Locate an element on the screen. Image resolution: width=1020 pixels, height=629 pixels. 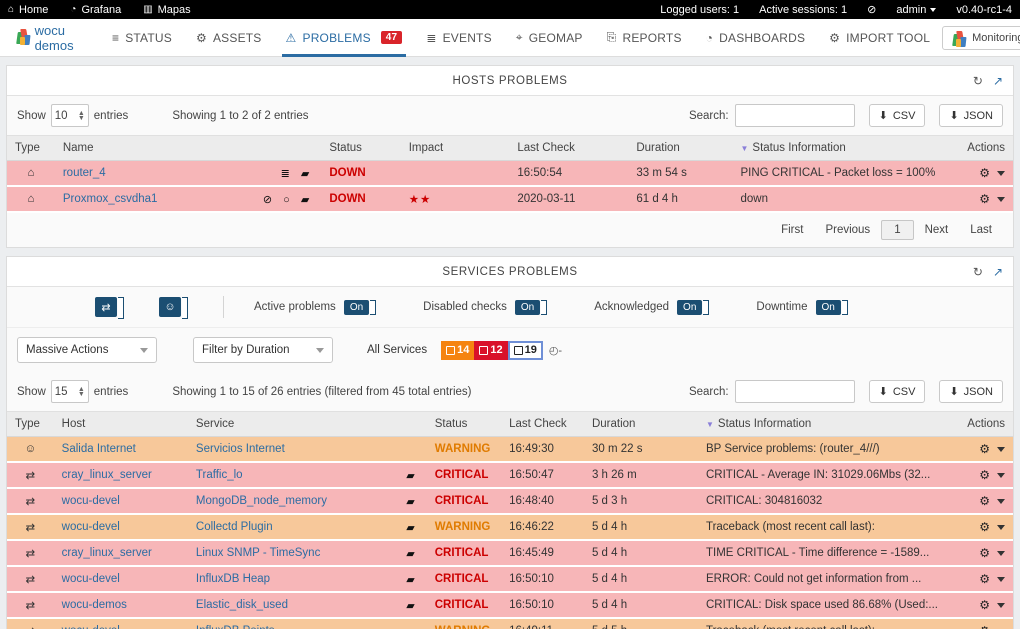
filter-by-duration-select: Filter by Duration is located at coordinates (263, 350).